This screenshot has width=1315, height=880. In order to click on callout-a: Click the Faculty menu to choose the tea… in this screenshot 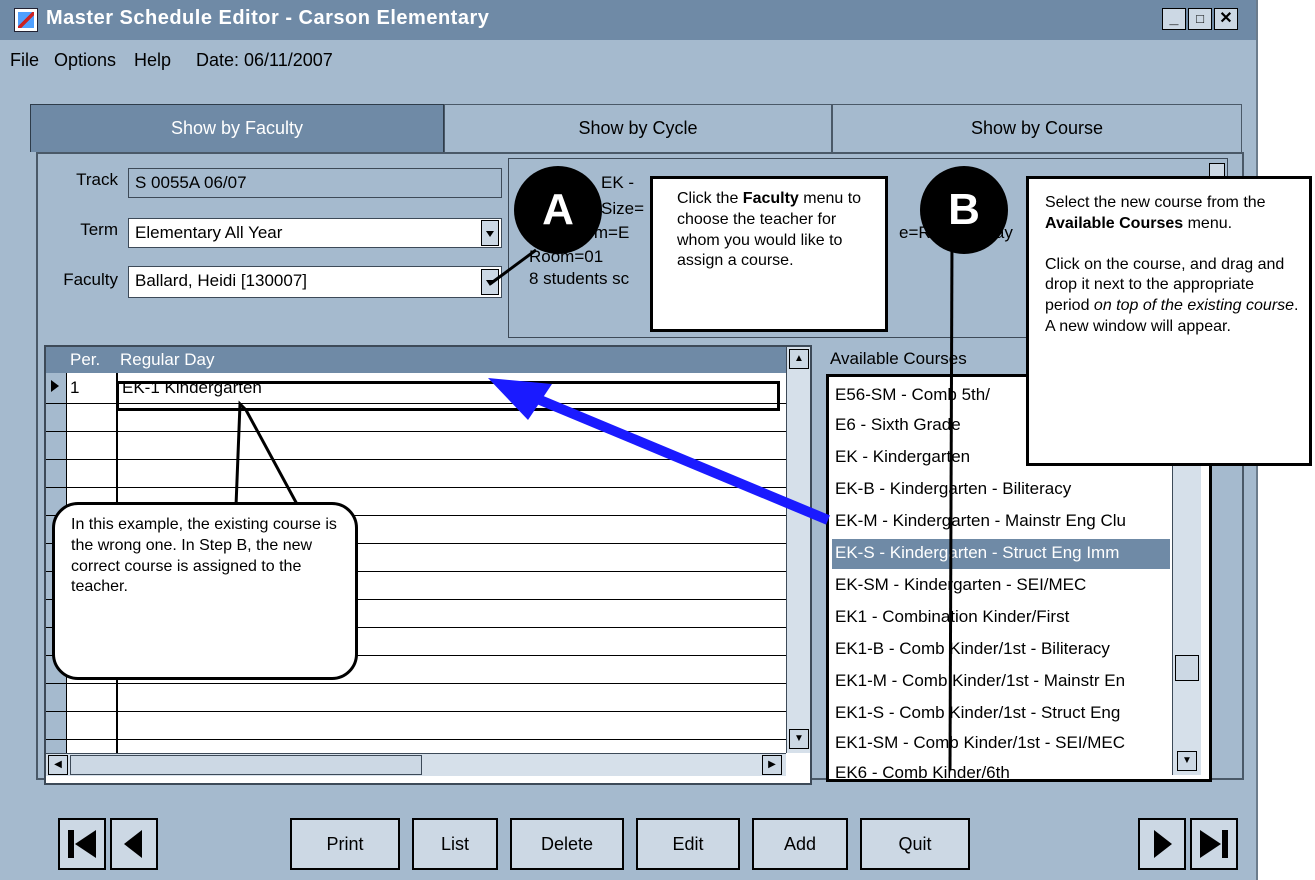, I will do `click(769, 254)`.